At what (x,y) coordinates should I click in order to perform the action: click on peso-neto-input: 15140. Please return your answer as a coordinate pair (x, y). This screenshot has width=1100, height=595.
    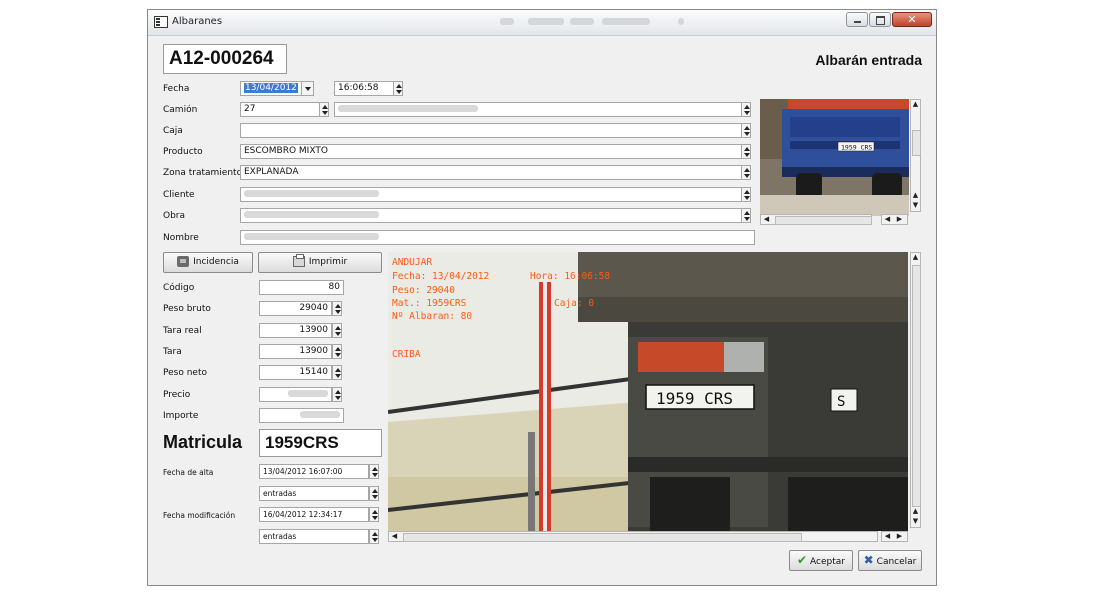
    Looking at the image, I should click on (295, 372).